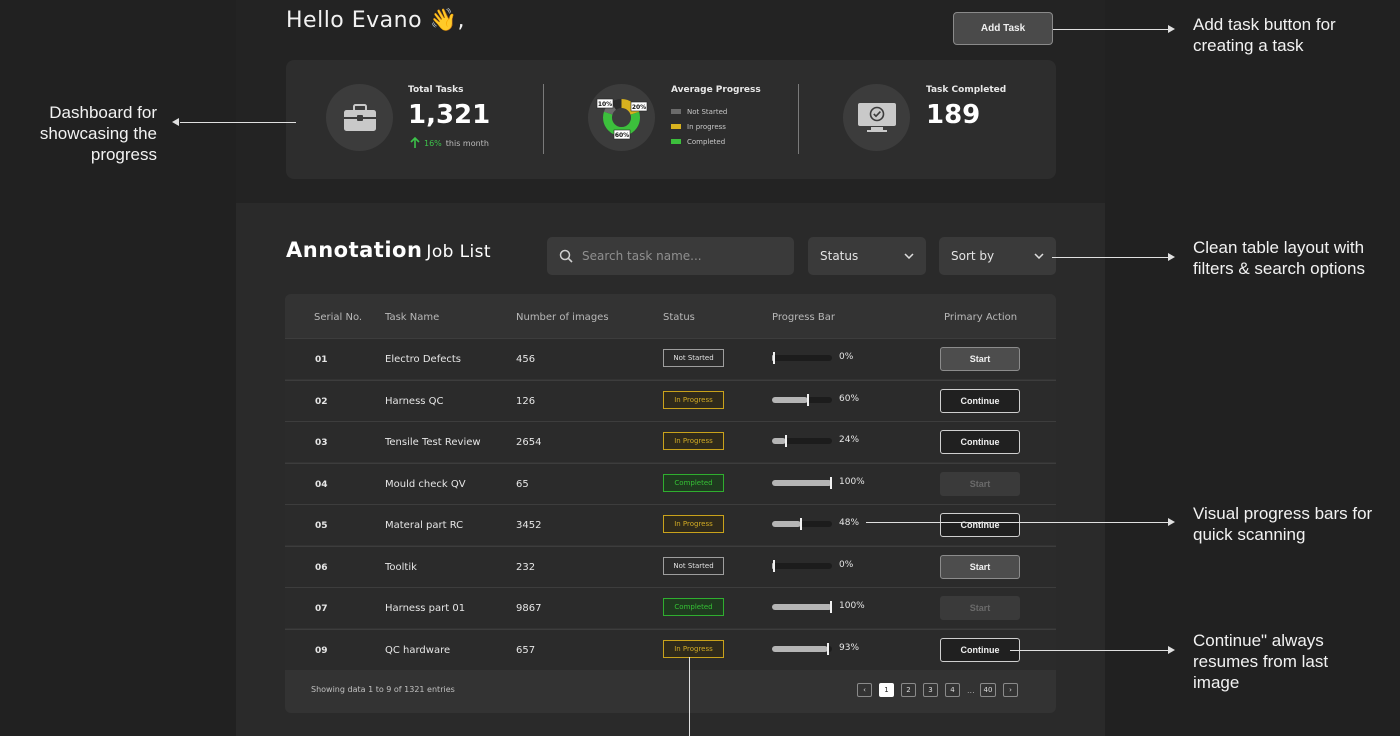 This screenshot has width=1400, height=736. I want to click on annotation-continue: Continue" always resumes from last image, so click(1261, 661).